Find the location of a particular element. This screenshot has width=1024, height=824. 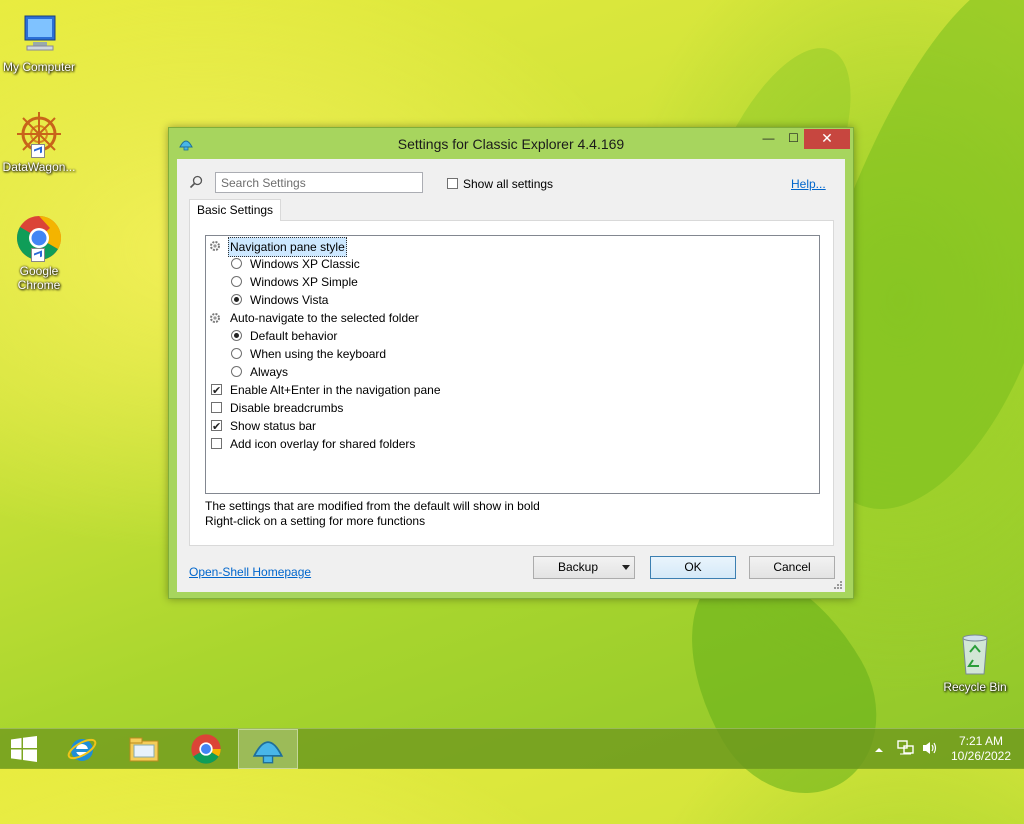

checkbox-label: Add icon overlay for shared folders is located at coordinates (323, 444).